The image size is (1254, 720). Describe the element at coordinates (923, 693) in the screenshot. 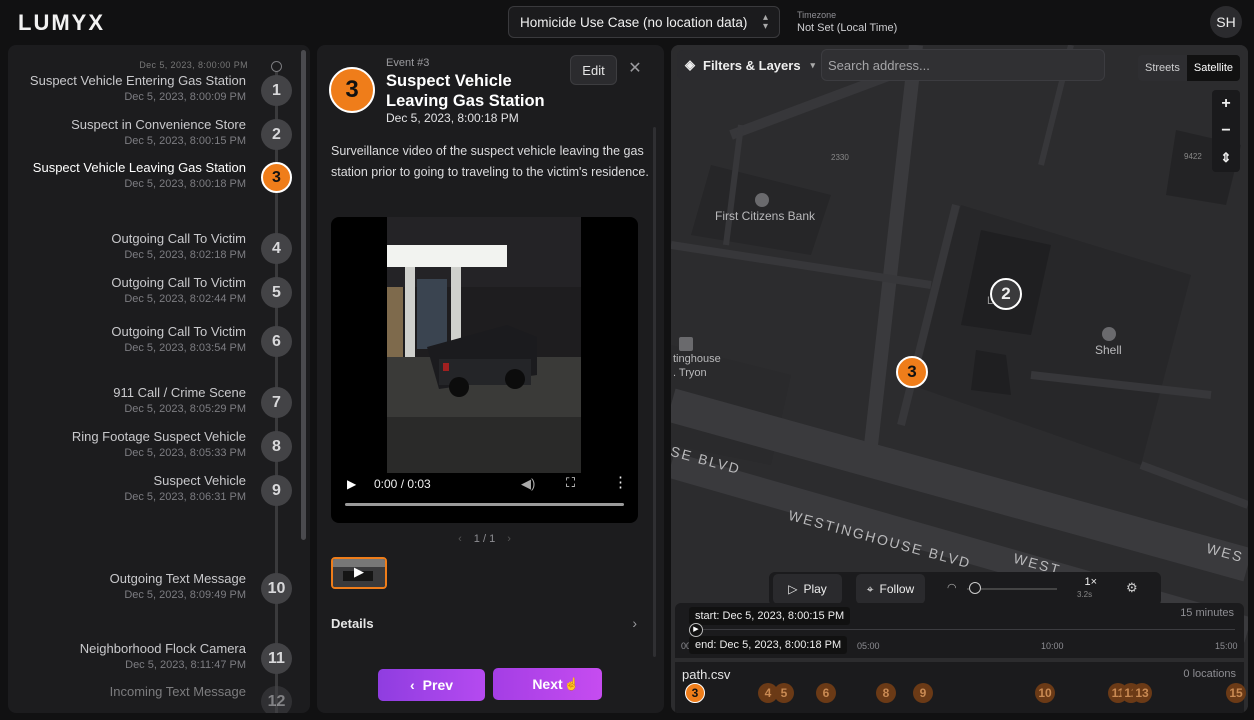

I see `path-marker-9: 9` at that location.